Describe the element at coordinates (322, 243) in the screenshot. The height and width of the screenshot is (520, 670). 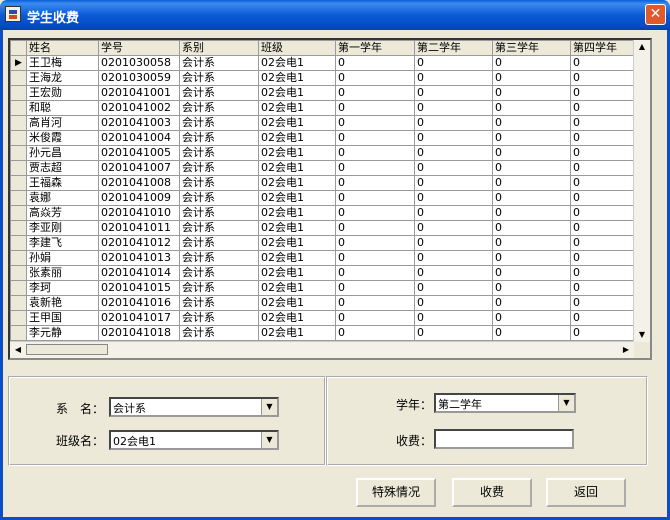
I see `table-row: 李建飞 0201041012 会计系 02会电1 0 0 0 0` at that location.